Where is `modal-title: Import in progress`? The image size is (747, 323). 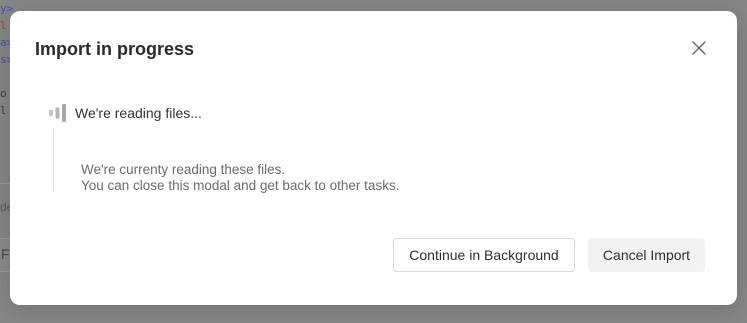
modal-title: Import in progress is located at coordinates (115, 49).